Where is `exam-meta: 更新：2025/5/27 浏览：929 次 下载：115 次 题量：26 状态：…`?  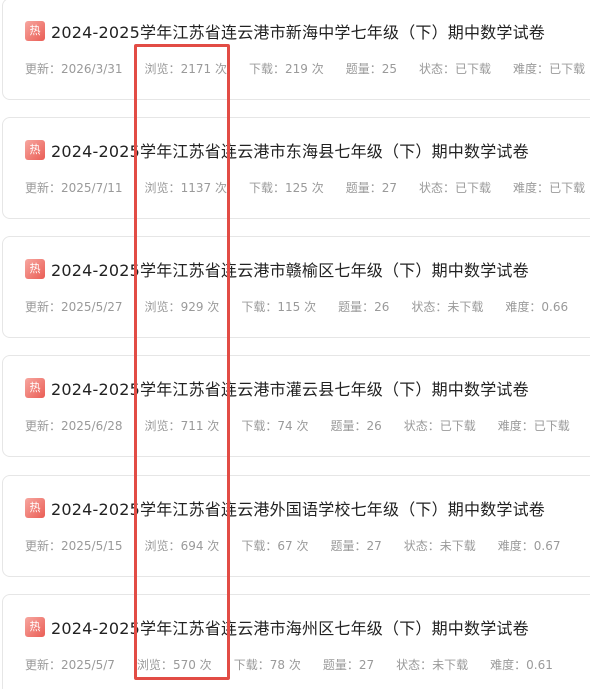
exam-meta: 更新：2025/5/27 浏览：929 次 下载：115 次 题量：26 状态：… is located at coordinates (307, 306).